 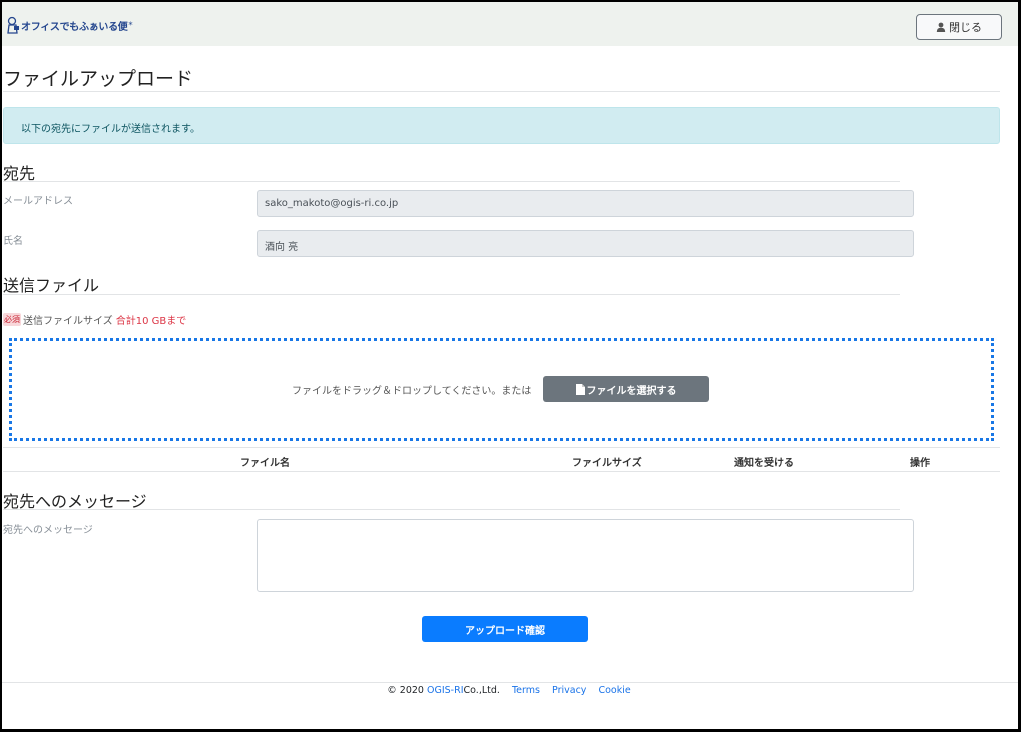 I want to click on message-textarea, so click(x=585, y=555).